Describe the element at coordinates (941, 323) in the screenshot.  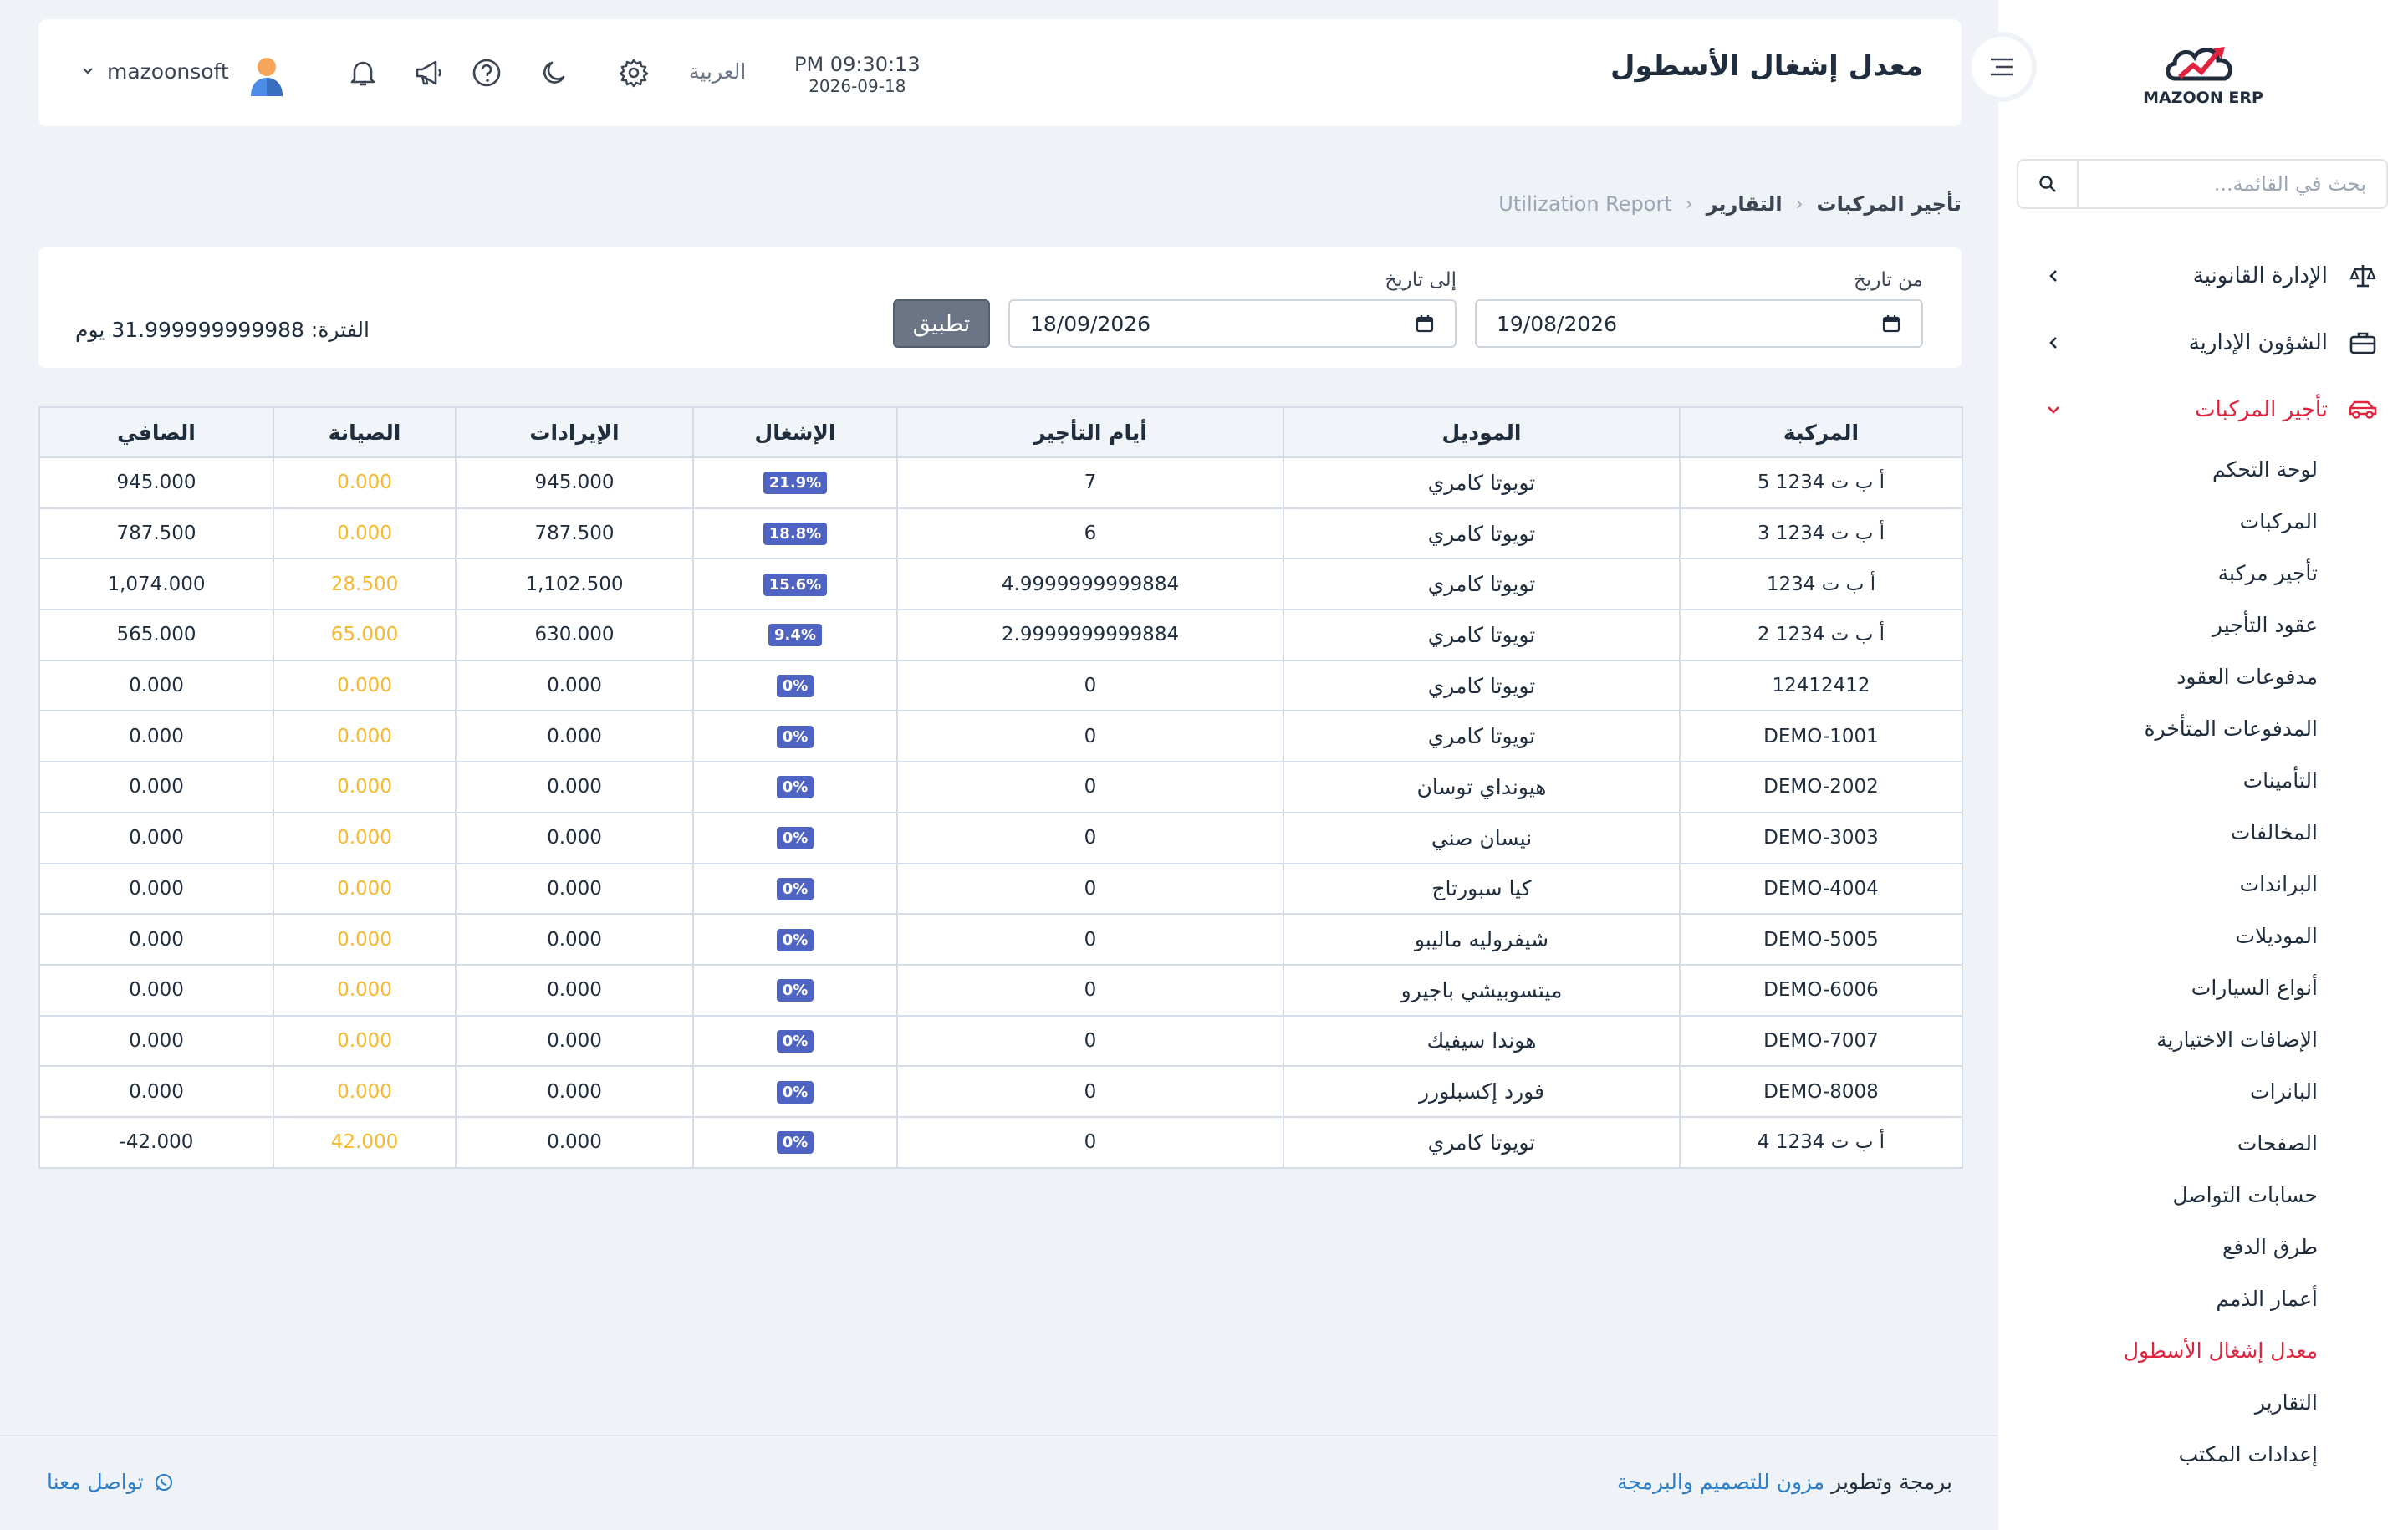
I see `apply-button: تطبيق` at that location.